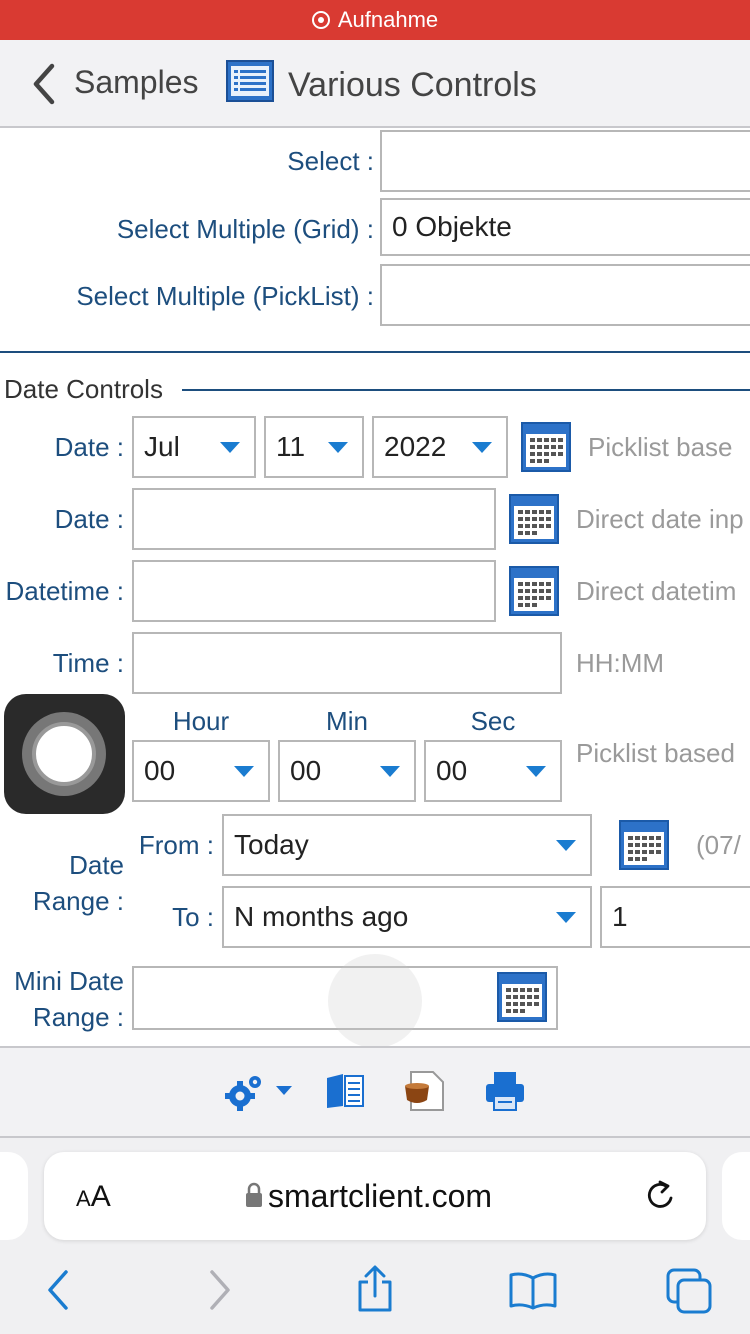 The width and height of the screenshot is (750, 1334). I want to click on hour-value: 00, so click(160, 770).